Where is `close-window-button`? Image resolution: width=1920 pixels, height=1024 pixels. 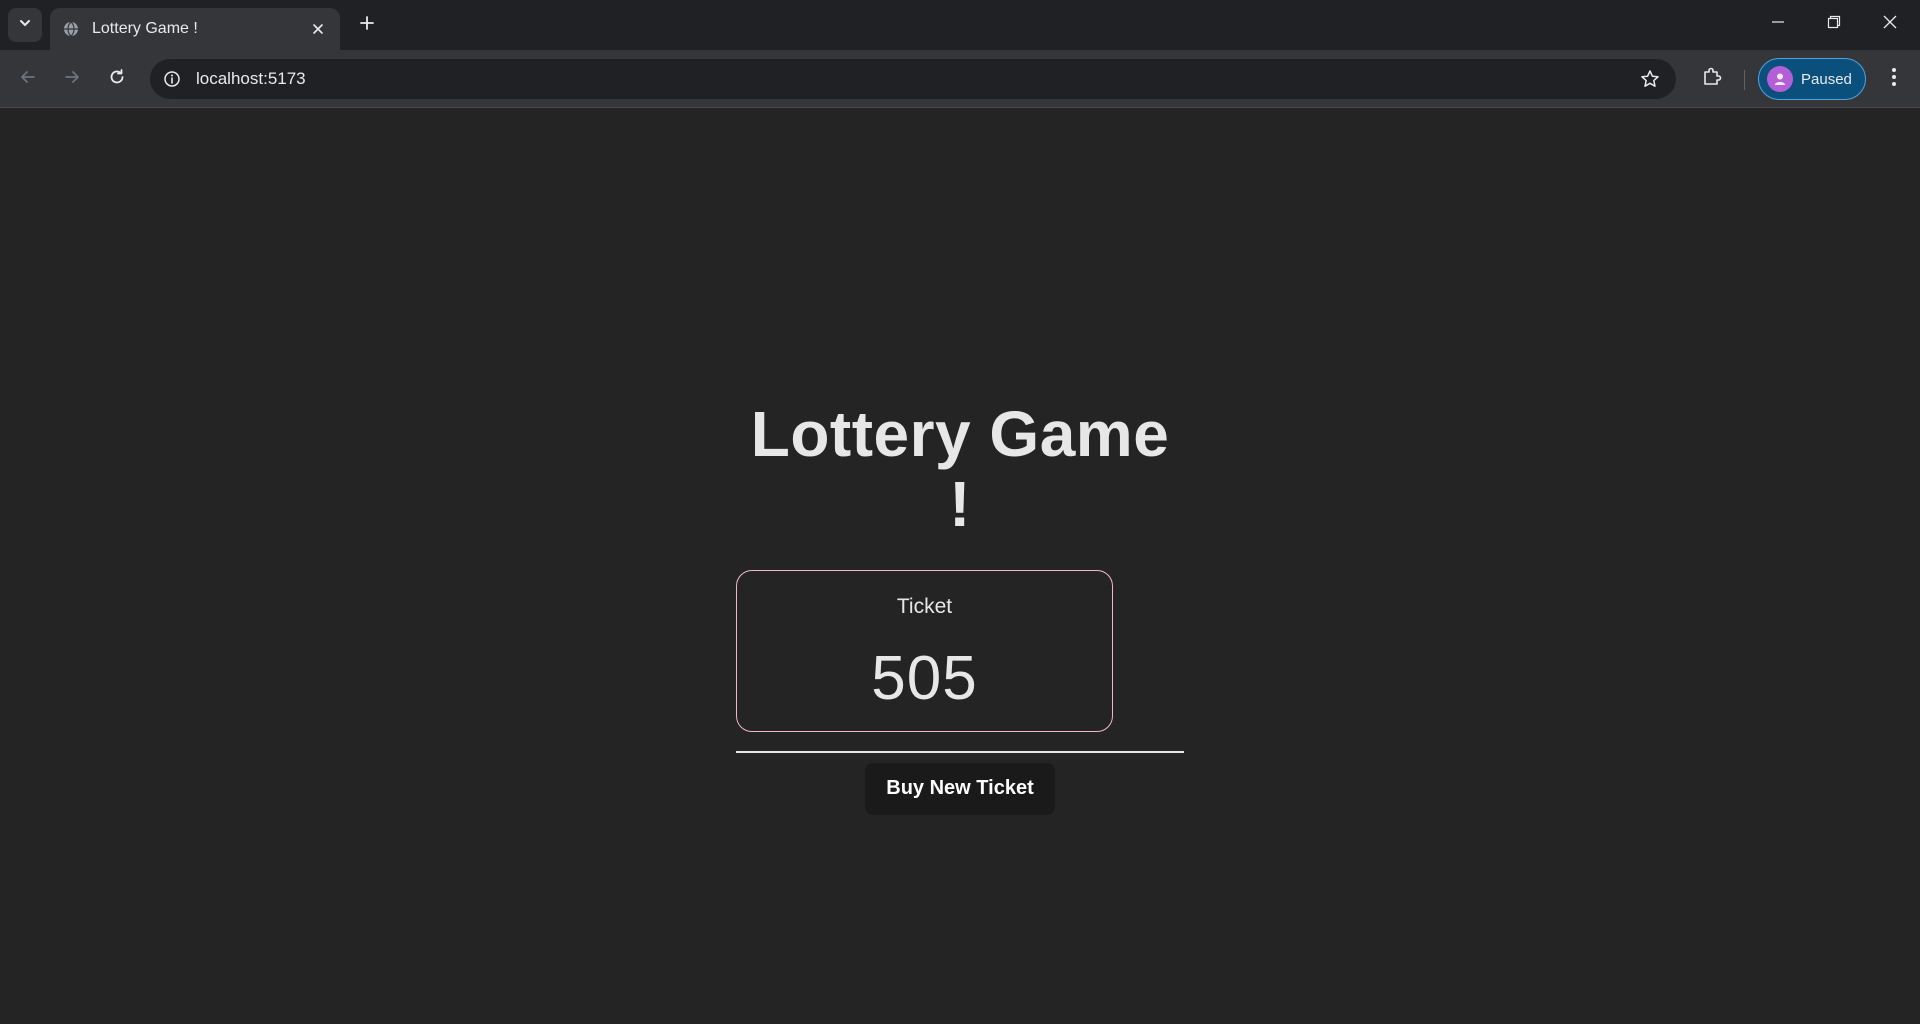 close-window-button is located at coordinates (1890, 24).